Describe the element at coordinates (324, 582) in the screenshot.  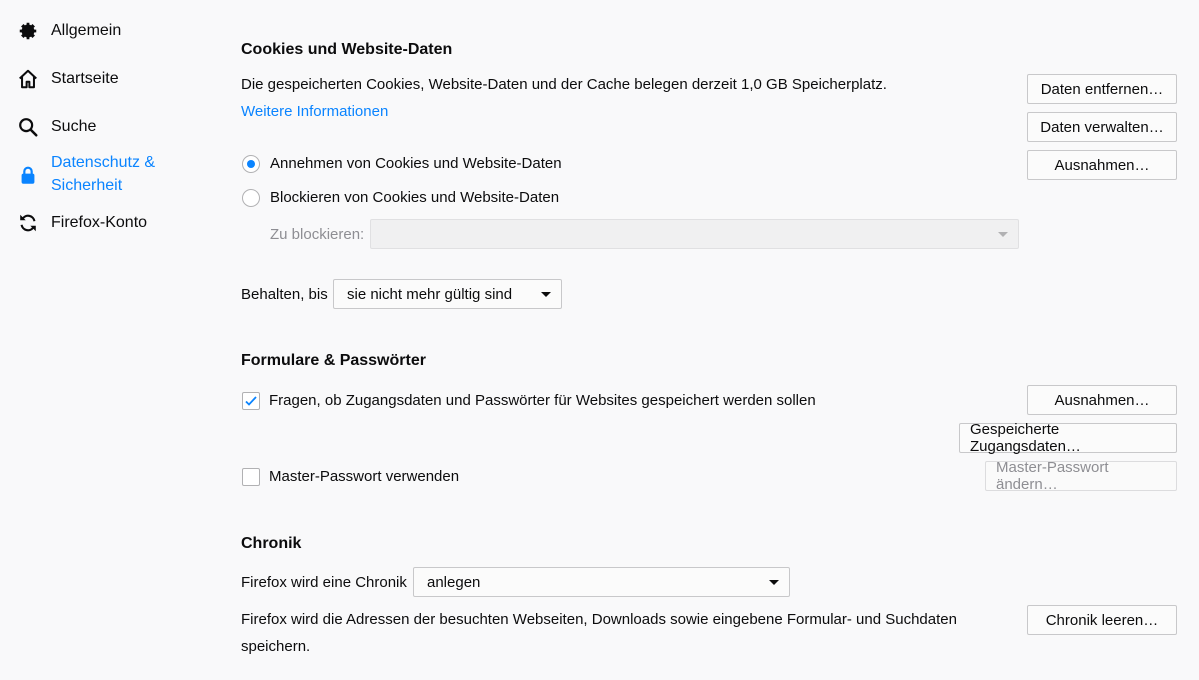
I see `history-mode-label: Firefox wird eine Chronik` at that location.